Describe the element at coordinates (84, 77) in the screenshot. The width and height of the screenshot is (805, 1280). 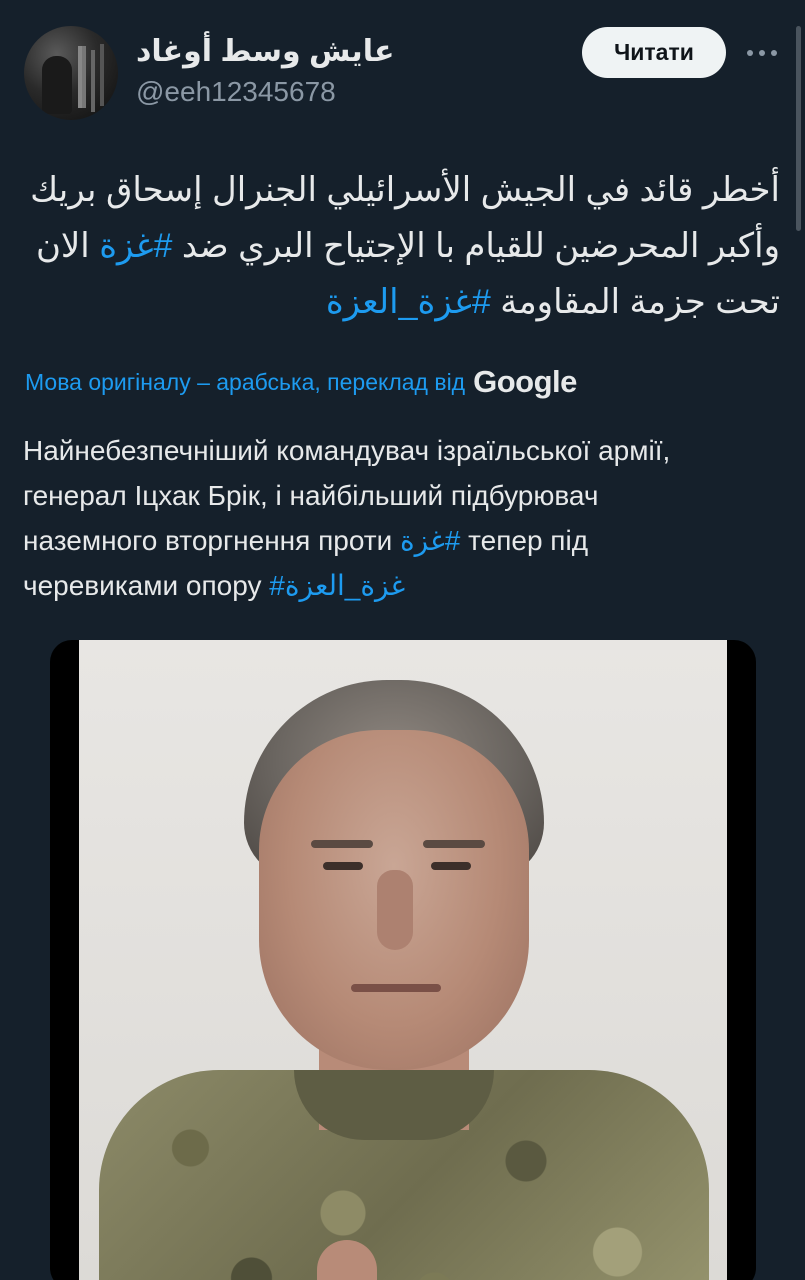
I see `avatar-bars` at that location.